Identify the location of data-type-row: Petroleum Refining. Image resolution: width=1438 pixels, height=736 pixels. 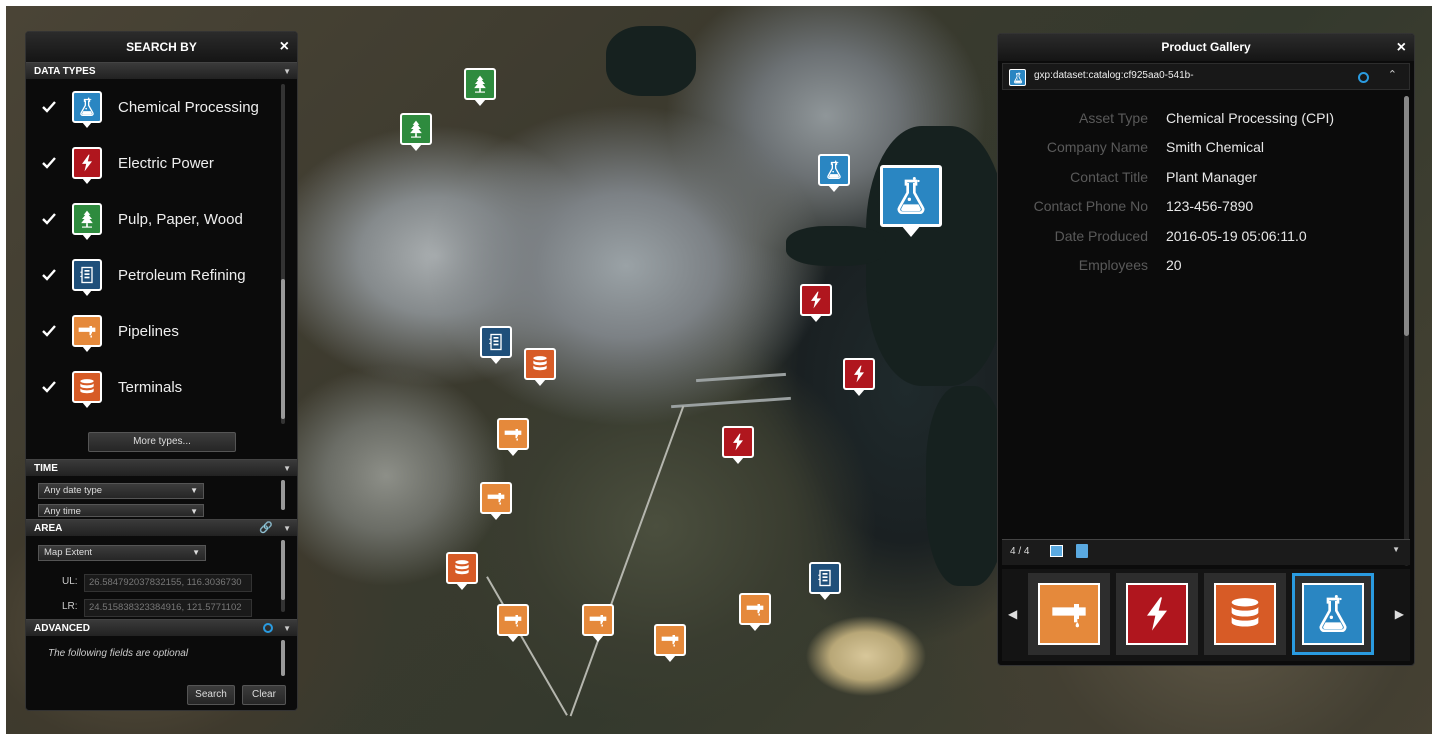
(161, 275).